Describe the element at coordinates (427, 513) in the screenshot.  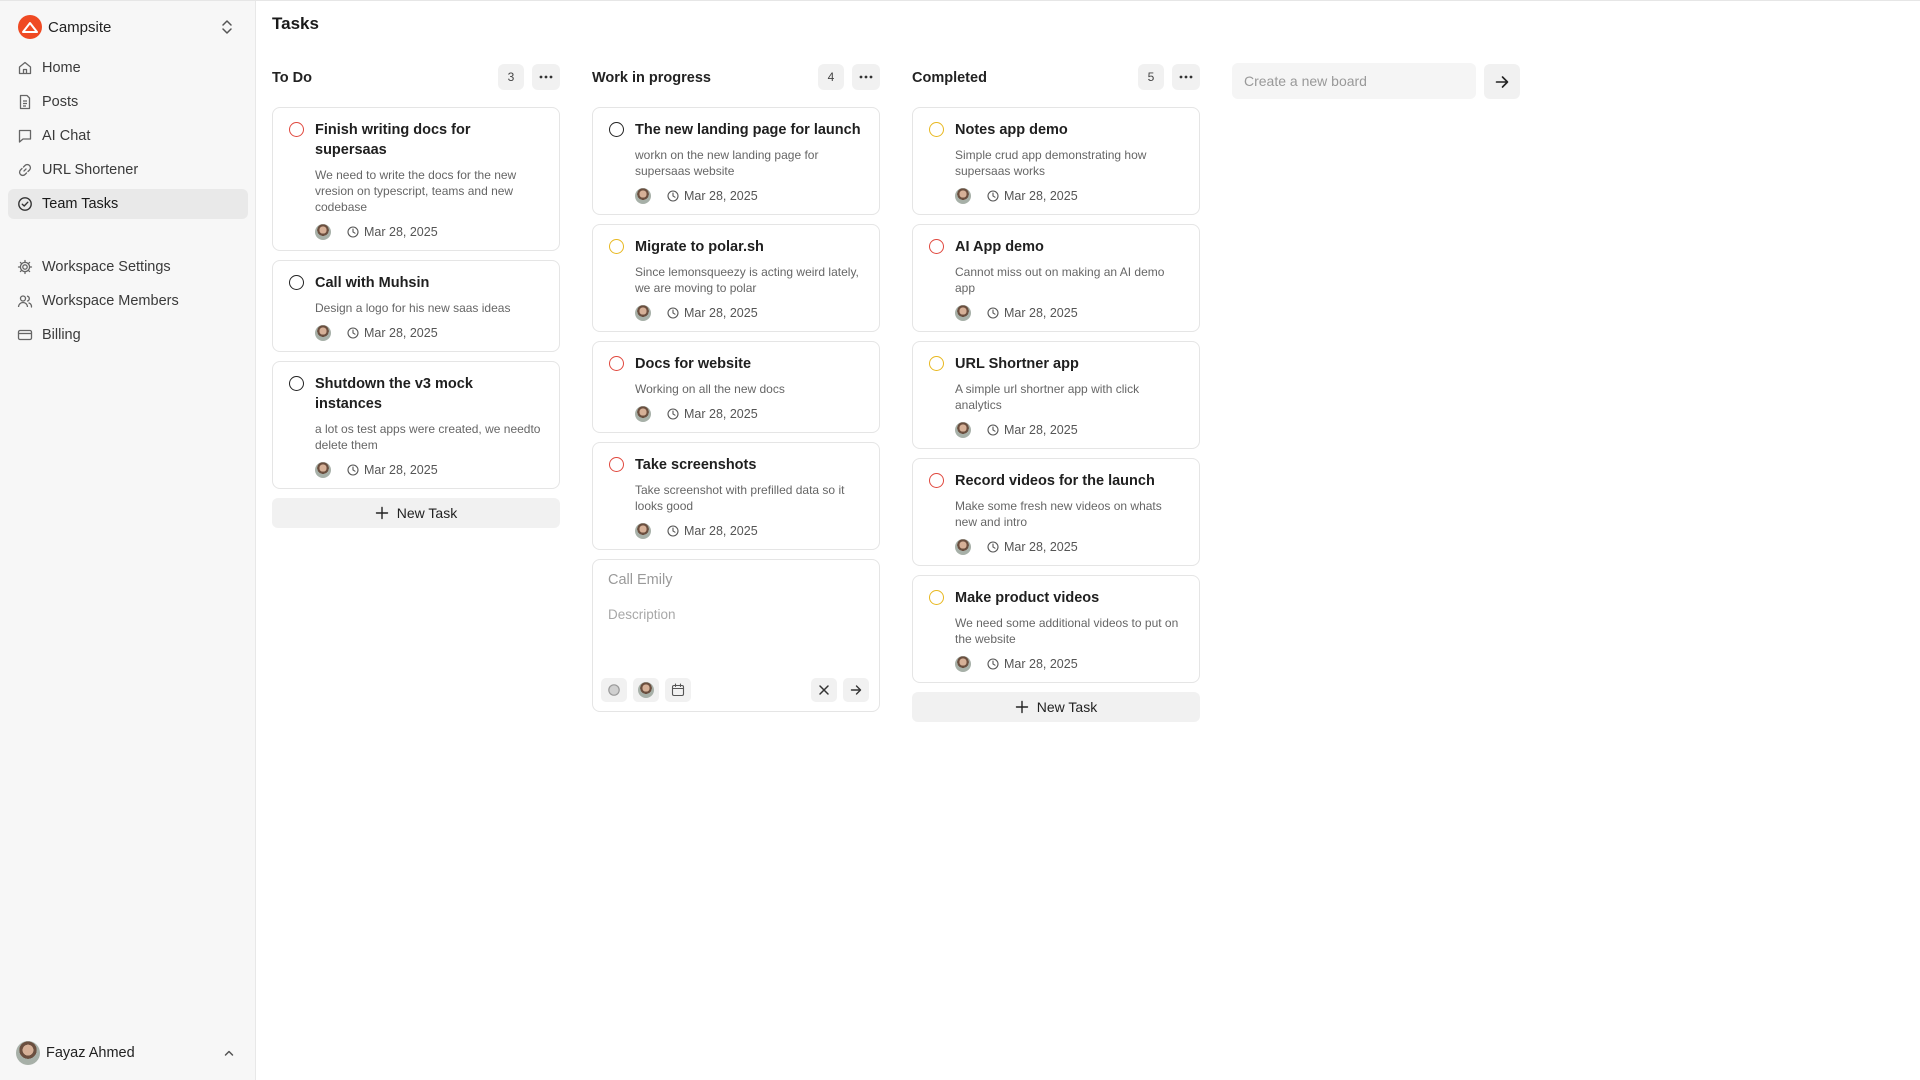
I see `new-task-label: New Task` at that location.